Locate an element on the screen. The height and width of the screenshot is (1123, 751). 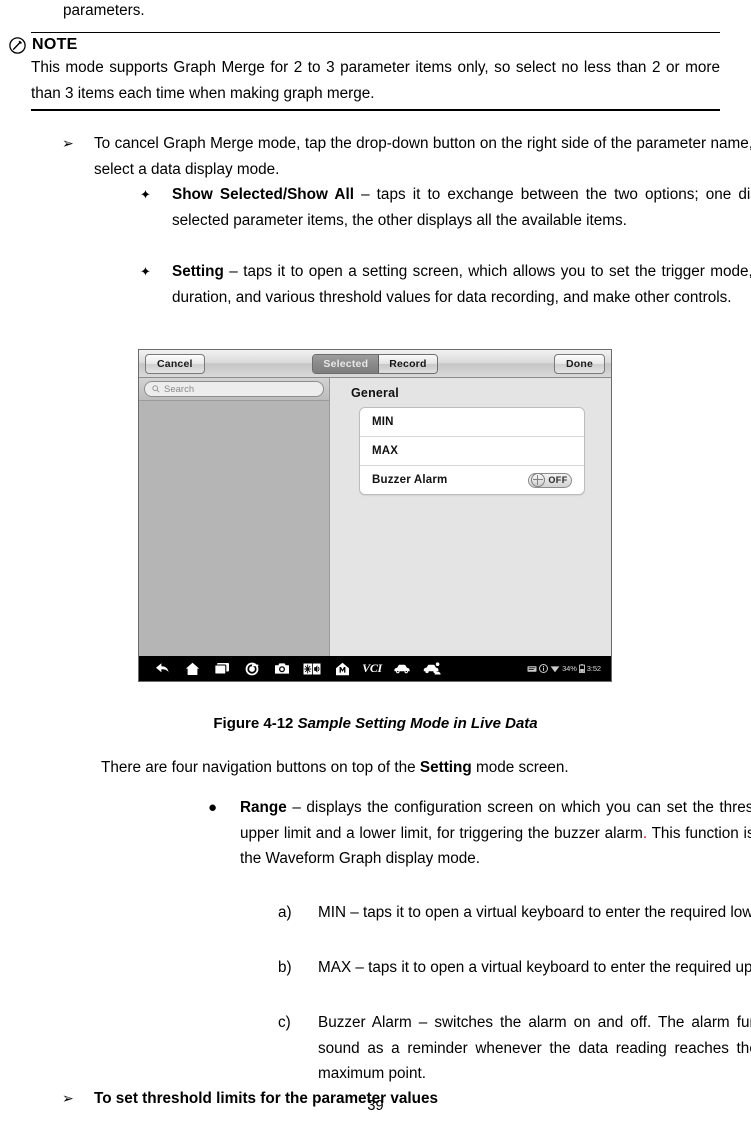
tablet-toolbar: Cancel Selected Record Done is located at coordinates (375, 364).